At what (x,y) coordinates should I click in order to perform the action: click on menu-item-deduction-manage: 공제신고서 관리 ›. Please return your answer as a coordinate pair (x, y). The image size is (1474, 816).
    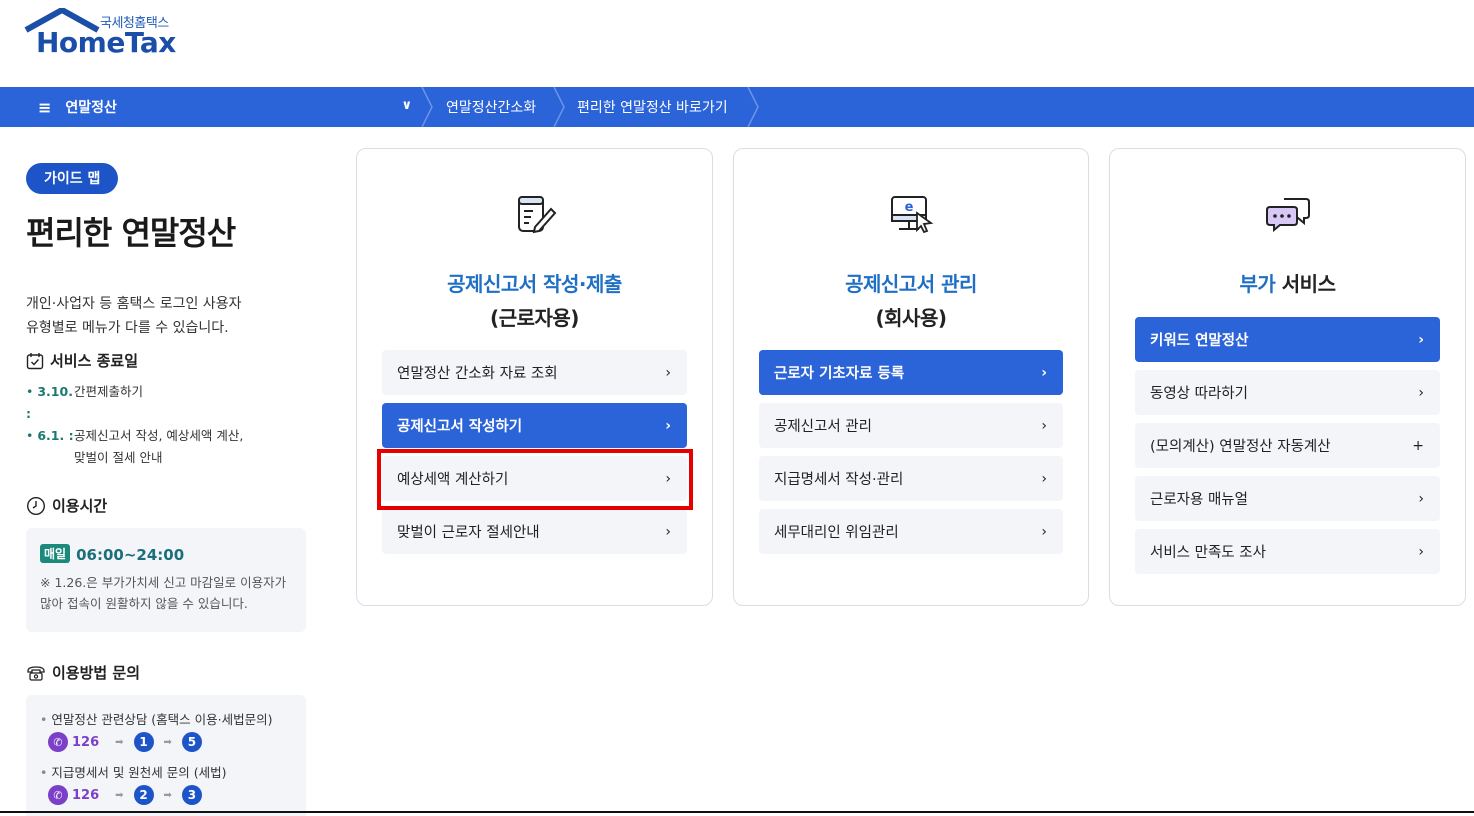
    Looking at the image, I should click on (911, 425).